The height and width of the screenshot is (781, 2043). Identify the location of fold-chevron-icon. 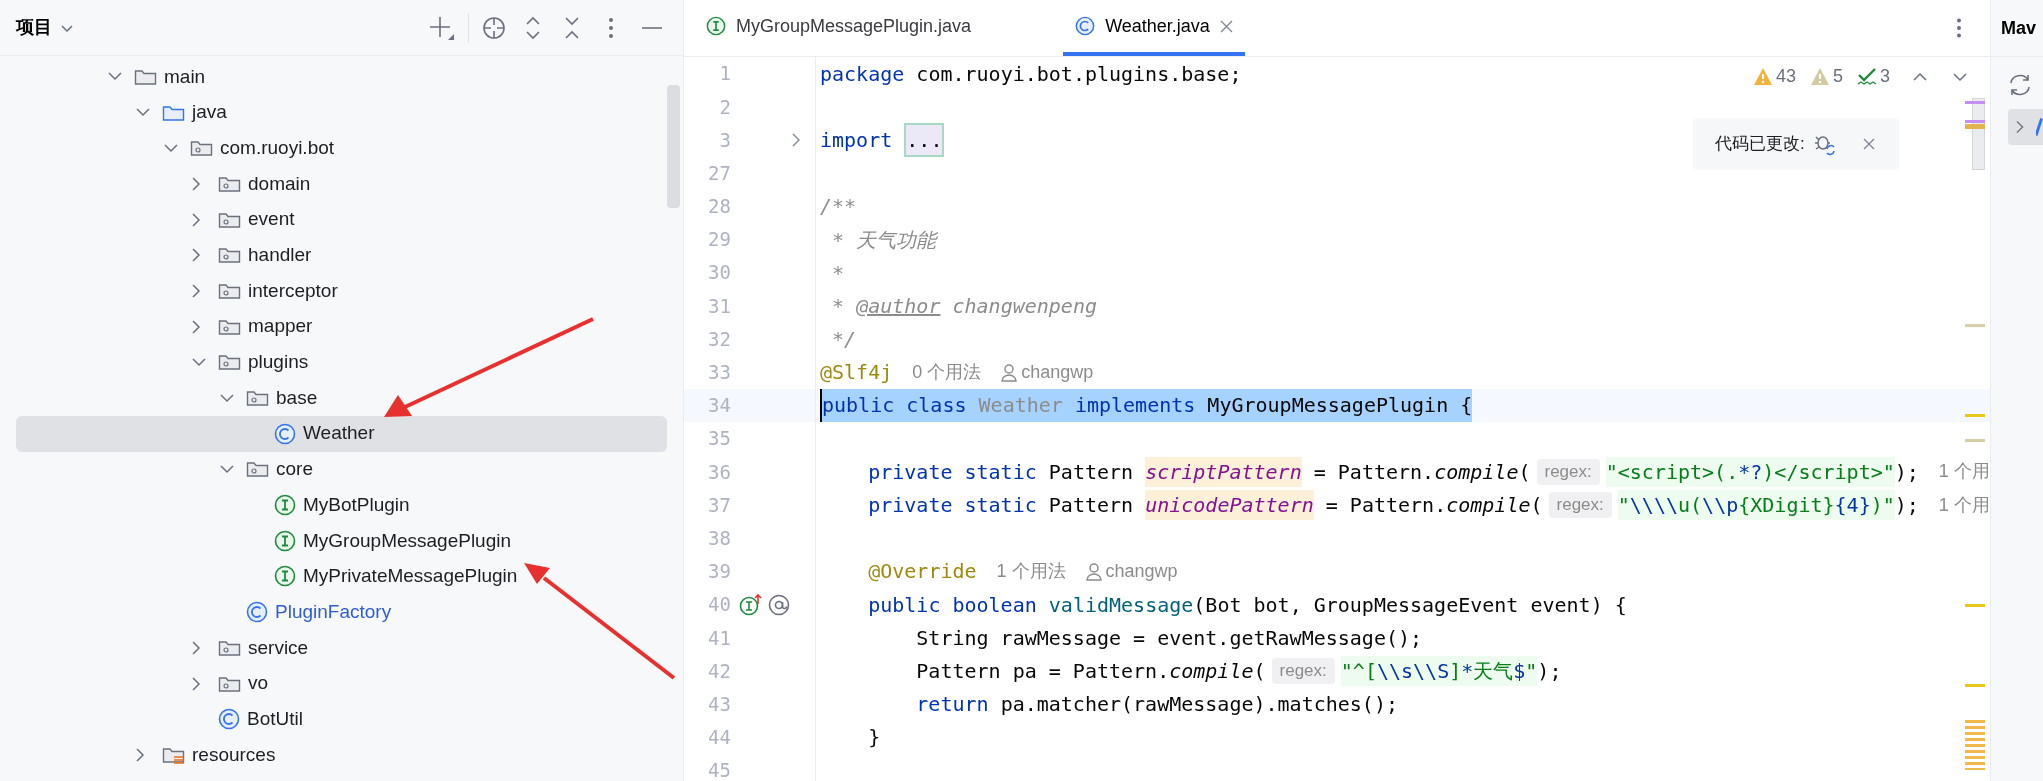
(796, 139).